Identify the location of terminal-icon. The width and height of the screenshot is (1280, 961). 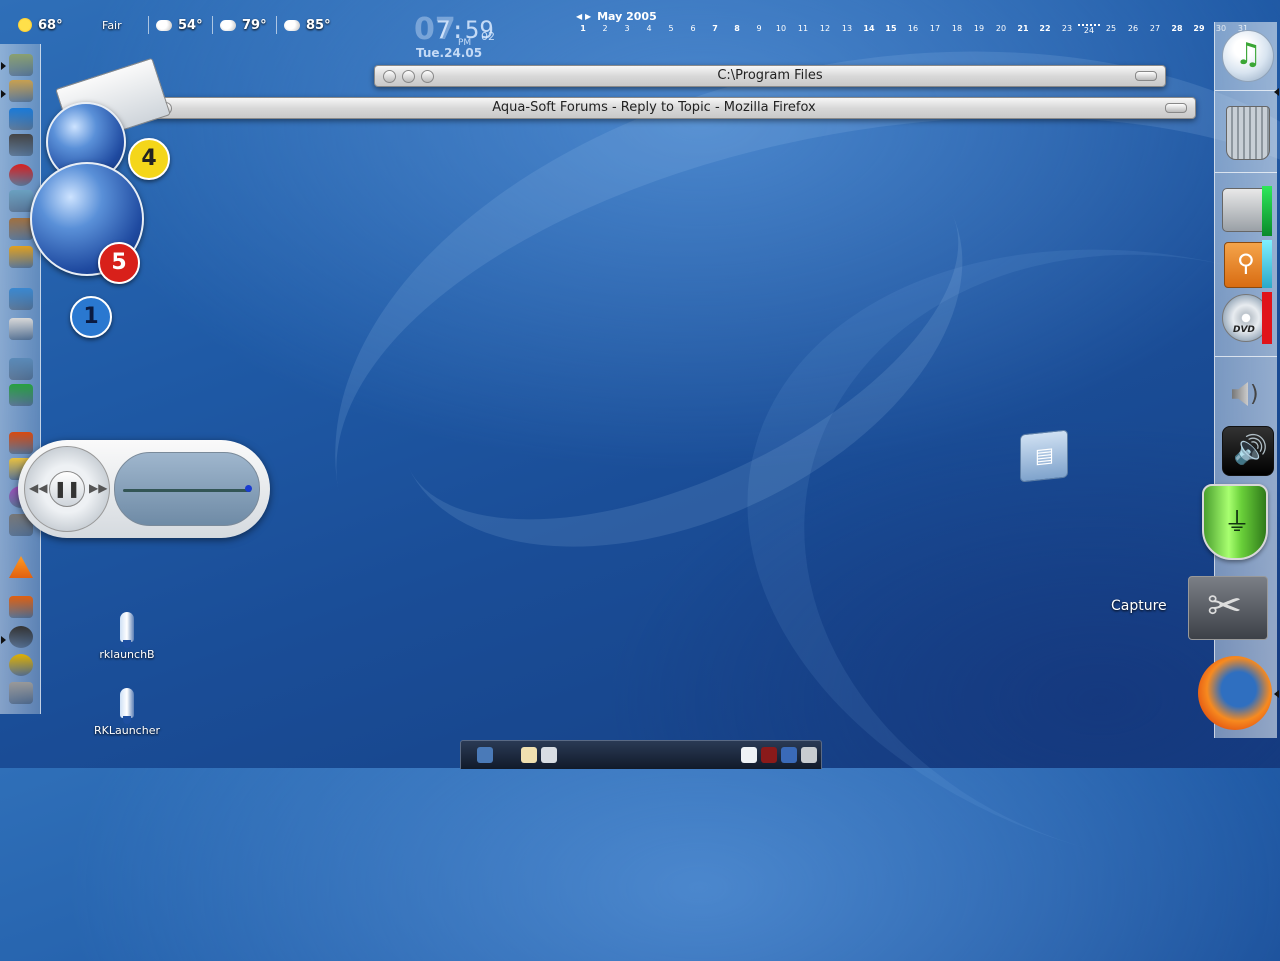
(21, 65).